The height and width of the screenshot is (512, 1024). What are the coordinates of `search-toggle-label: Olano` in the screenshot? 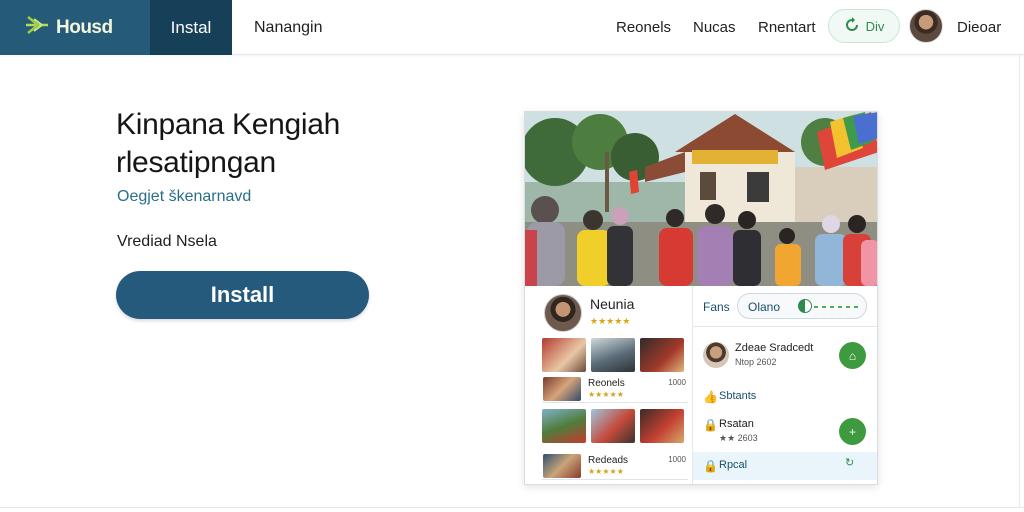 It's located at (764, 307).